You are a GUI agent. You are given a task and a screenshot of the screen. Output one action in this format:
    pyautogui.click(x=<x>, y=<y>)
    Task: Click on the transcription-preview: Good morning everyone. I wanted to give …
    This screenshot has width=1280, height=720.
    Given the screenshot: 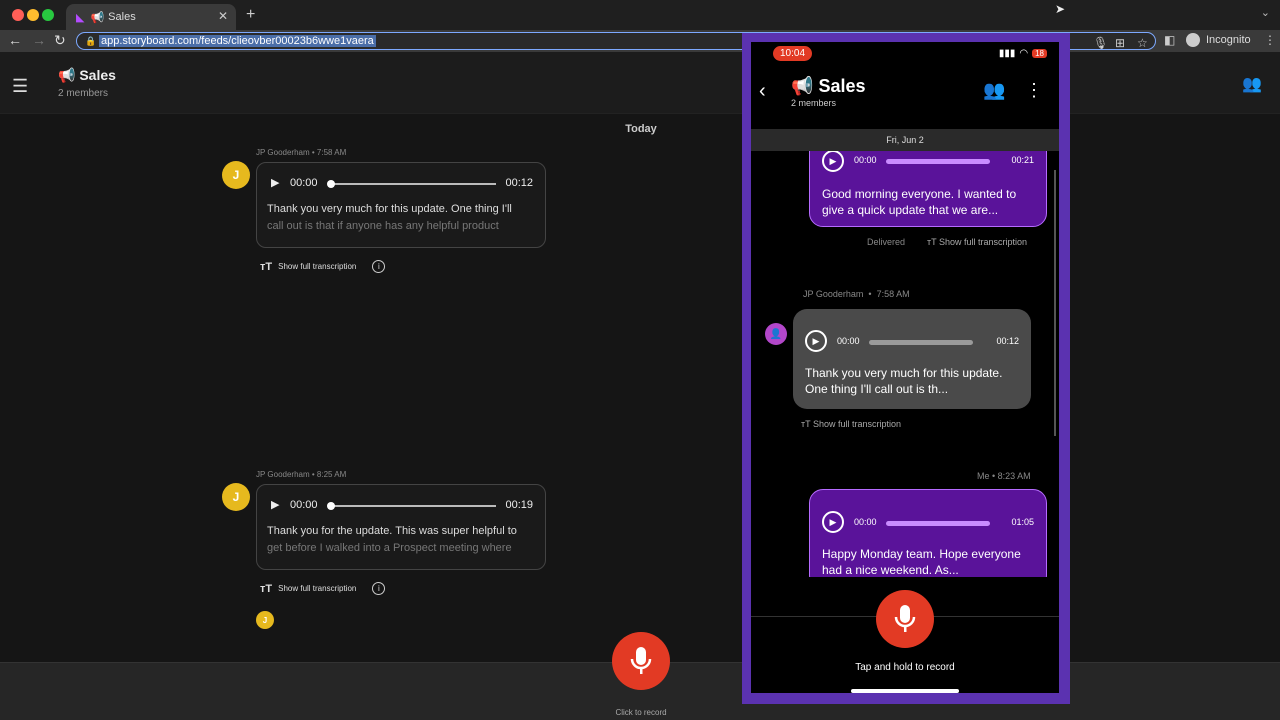 What is the action you would take?
    pyautogui.click(x=919, y=202)
    